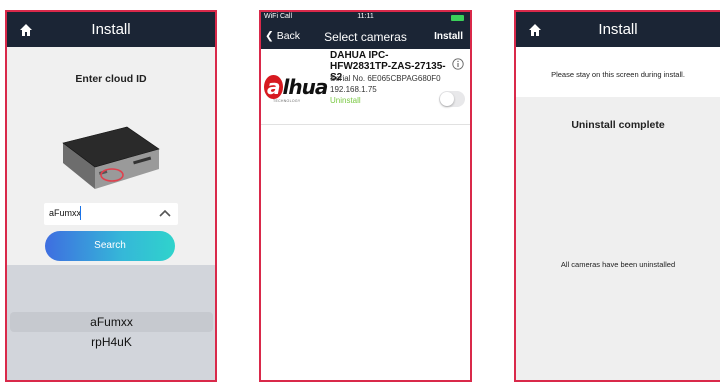 The image size is (720, 383). I want to click on camera-status: Uninstall, so click(345, 100).